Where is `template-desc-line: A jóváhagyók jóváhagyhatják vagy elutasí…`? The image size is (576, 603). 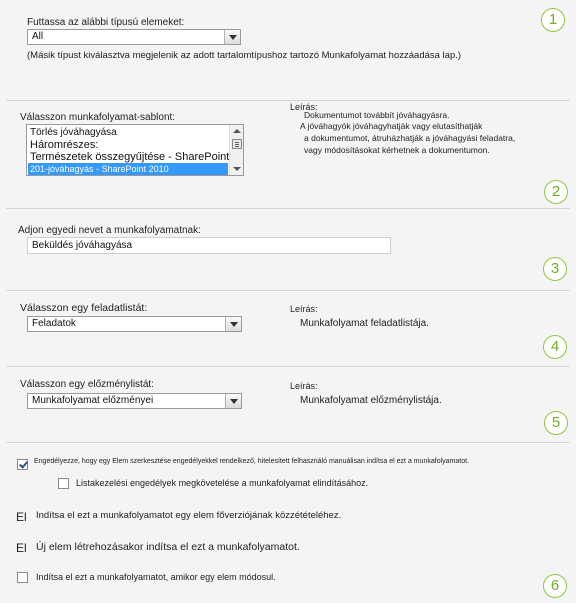 template-desc-line: A jóváhagyók jóváhagyhatják vagy elutasí… is located at coordinates (391, 126).